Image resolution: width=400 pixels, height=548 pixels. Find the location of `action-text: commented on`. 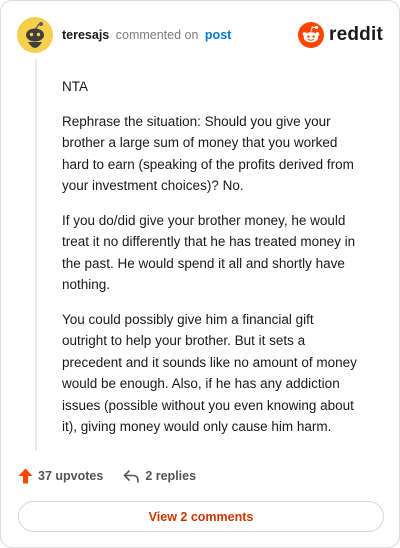

action-text: commented on is located at coordinates (157, 35).